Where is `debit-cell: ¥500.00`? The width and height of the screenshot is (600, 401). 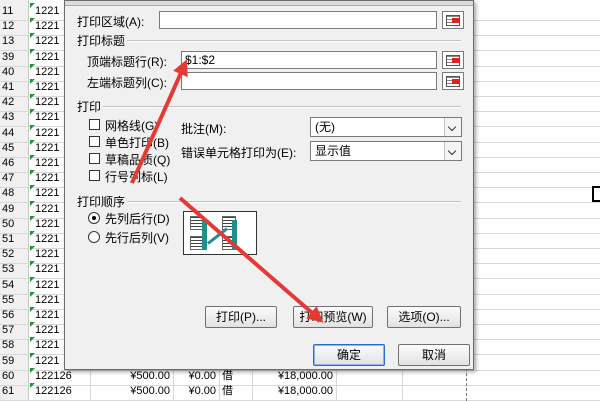
debit-cell: ¥500.00 is located at coordinates (133, 391).